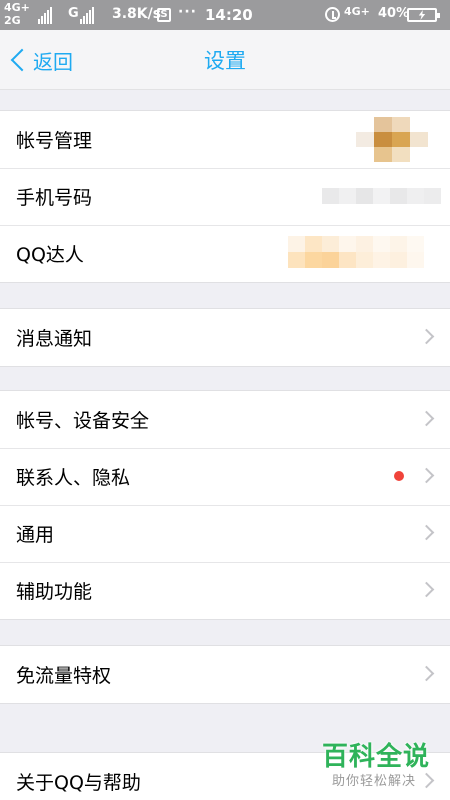  Describe the element at coordinates (187, 12) in the screenshot. I see `more-notifications-icon: ···` at that location.